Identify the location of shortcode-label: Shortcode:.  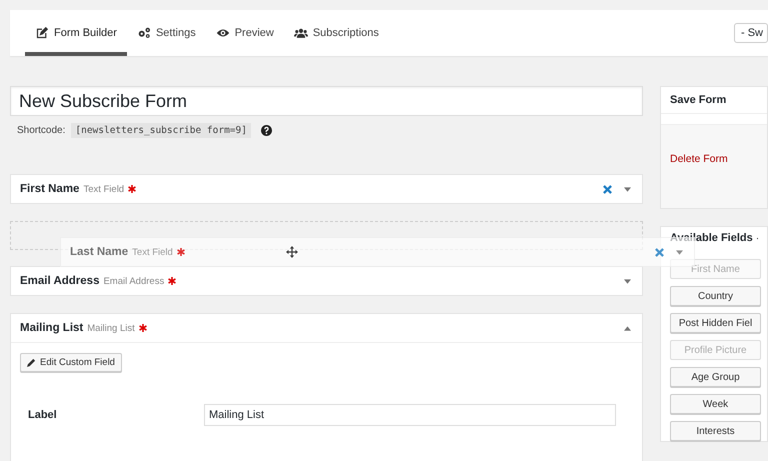
(41, 130).